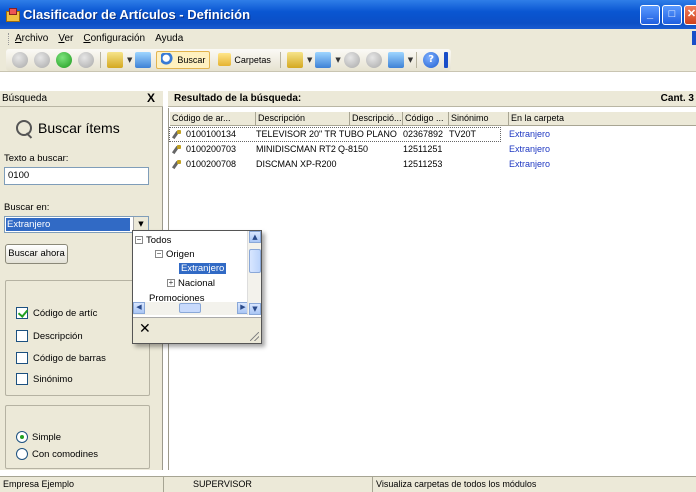 Image resolution: width=696 pixels, height=492 pixels. I want to click on tree-icon, so click(373, 59).